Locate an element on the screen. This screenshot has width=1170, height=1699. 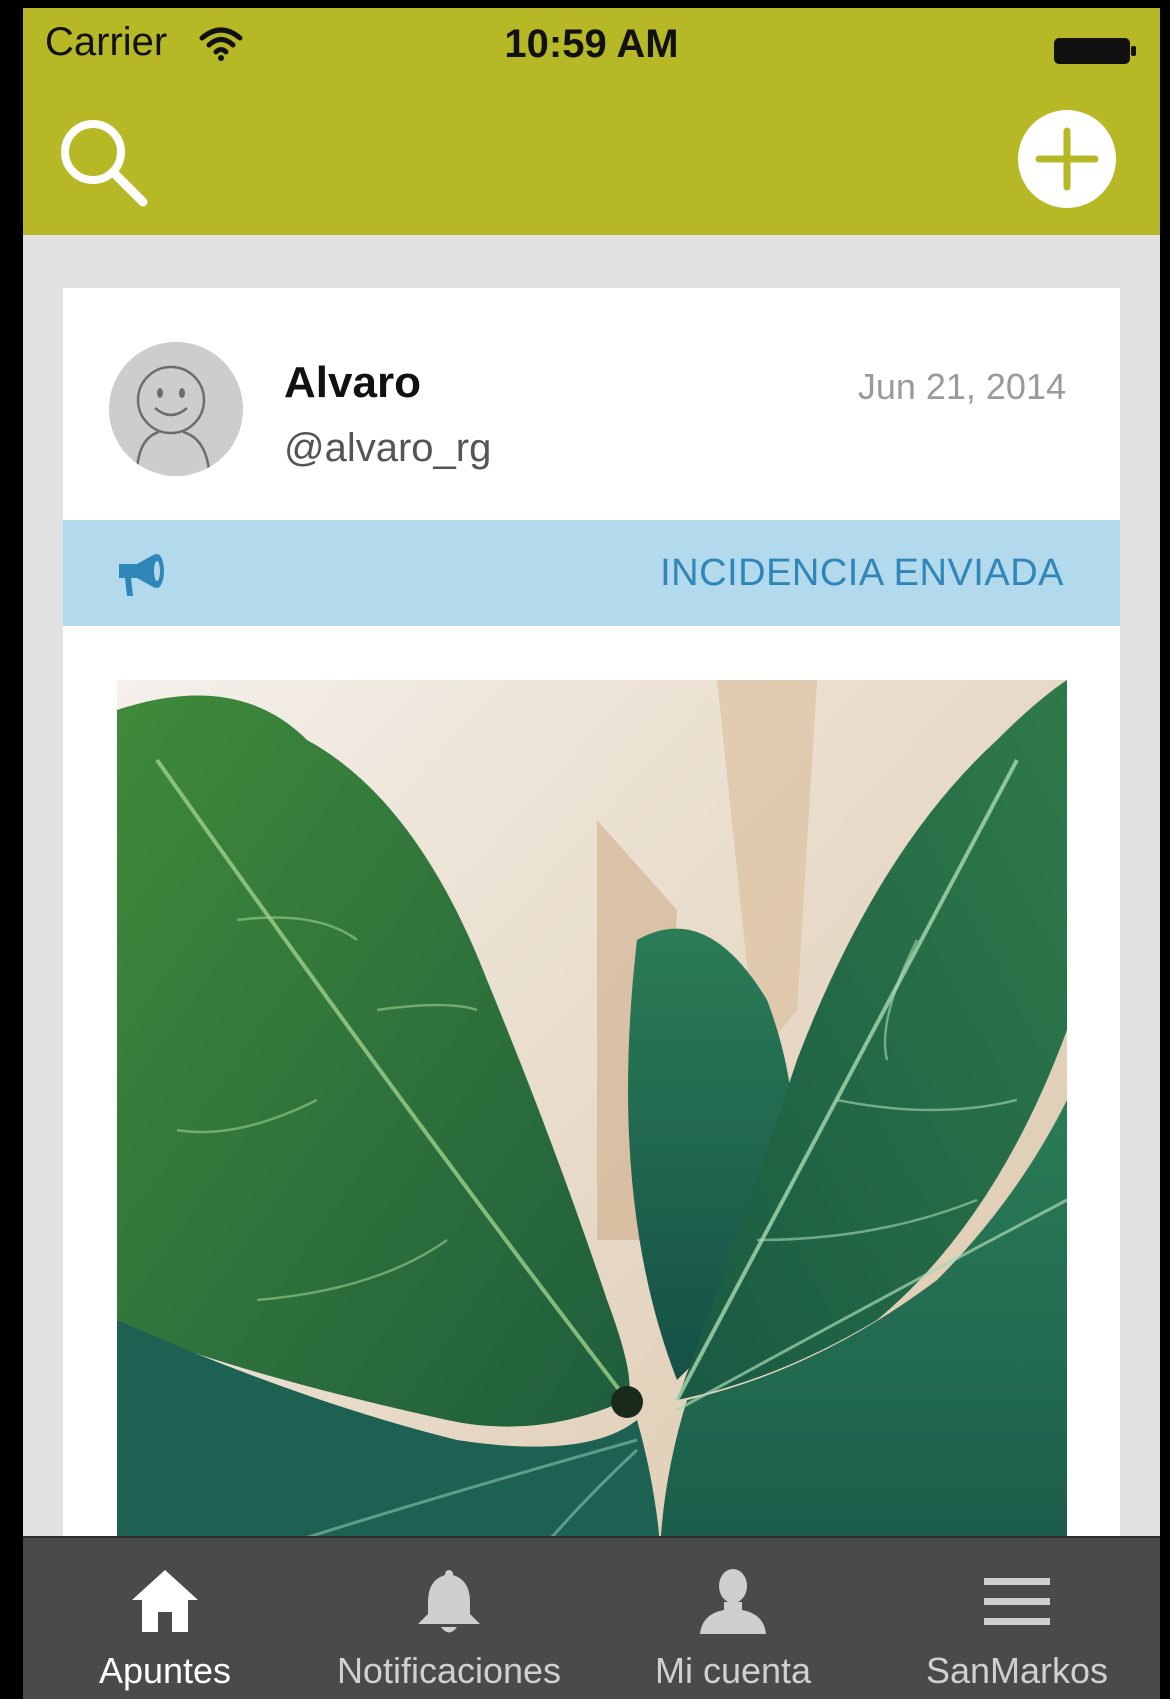
tab-label: Mi cuenta is located at coordinates (733, 1670).